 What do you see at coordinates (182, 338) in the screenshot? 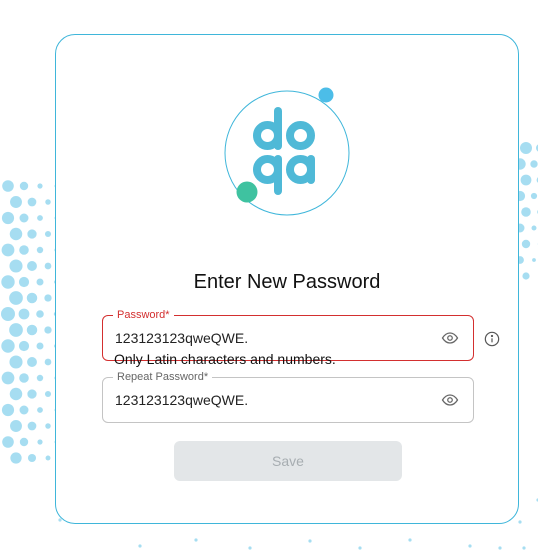
I see `password-value: 123123123qweQWE.` at bounding box center [182, 338].